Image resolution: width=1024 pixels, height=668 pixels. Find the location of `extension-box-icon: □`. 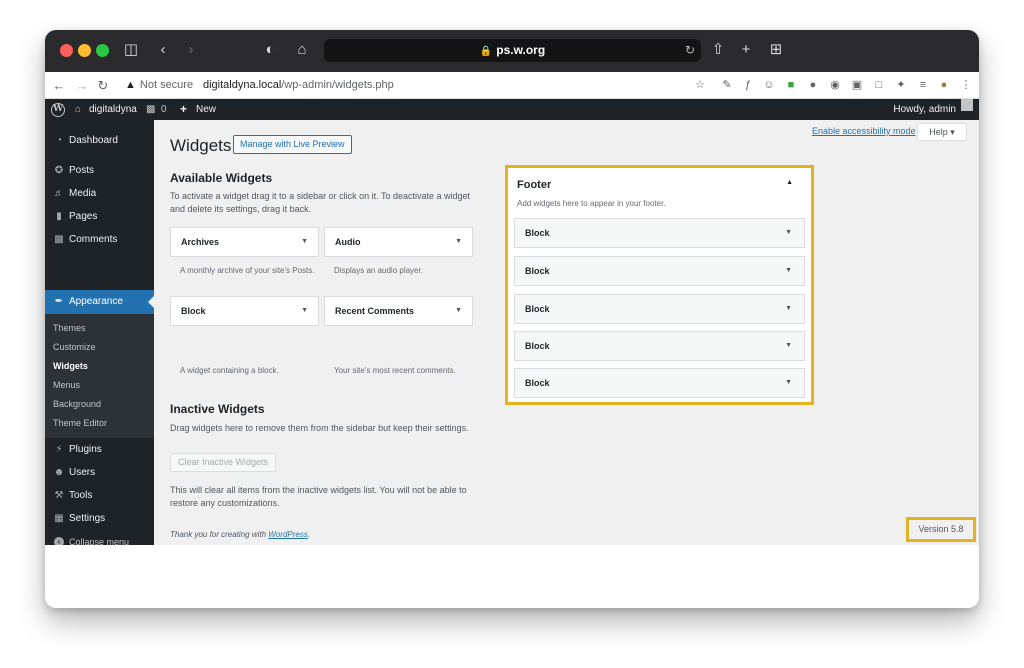

extension-box-icon: □ is located at coordinates (879, 85).